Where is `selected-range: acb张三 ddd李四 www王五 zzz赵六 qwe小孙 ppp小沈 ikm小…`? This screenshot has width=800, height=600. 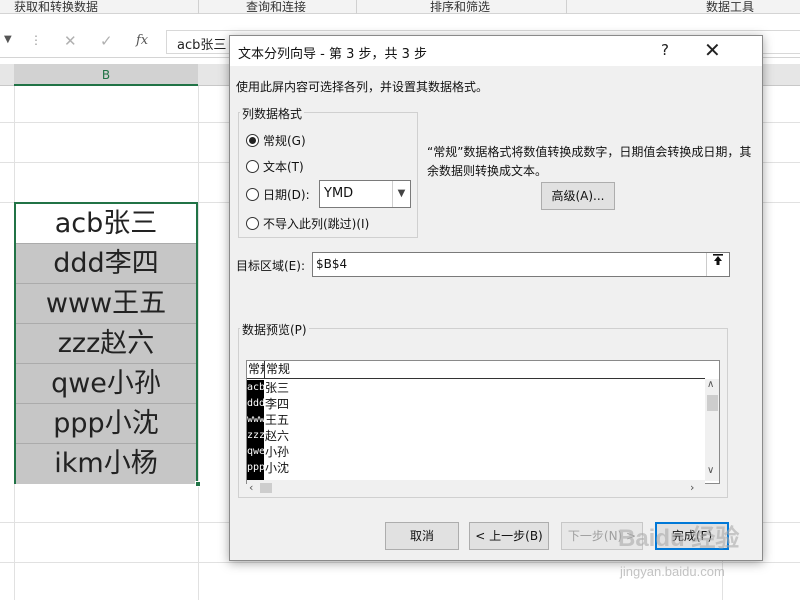 selected-range: acb张三 ddd李四 www王五 zzz赵六 qwe小孙 ppp小沈 ikm小… is located at coordinates (106, 343).